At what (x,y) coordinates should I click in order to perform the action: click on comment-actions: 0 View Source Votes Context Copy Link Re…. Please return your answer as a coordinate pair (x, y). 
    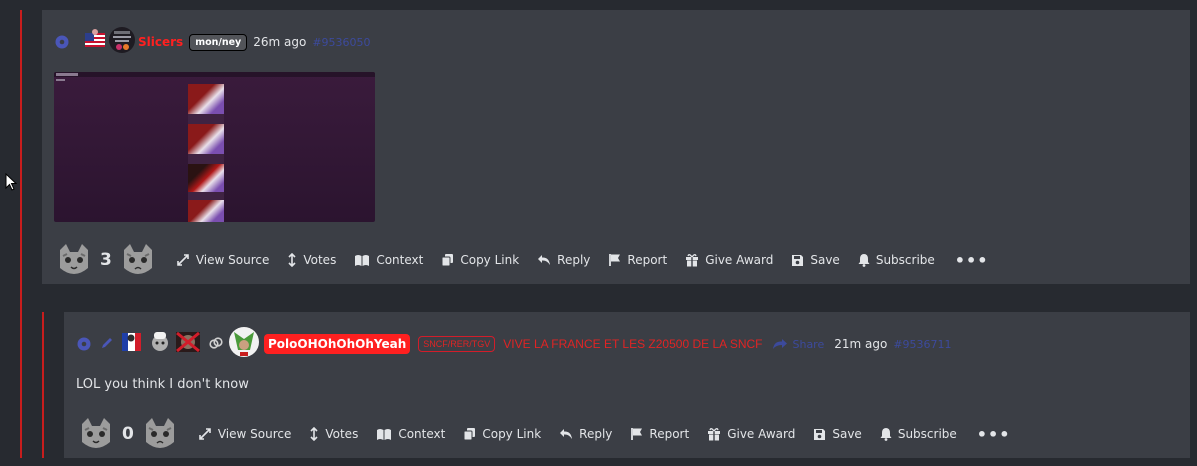
    Looking at the image, I should click on (543, 434).